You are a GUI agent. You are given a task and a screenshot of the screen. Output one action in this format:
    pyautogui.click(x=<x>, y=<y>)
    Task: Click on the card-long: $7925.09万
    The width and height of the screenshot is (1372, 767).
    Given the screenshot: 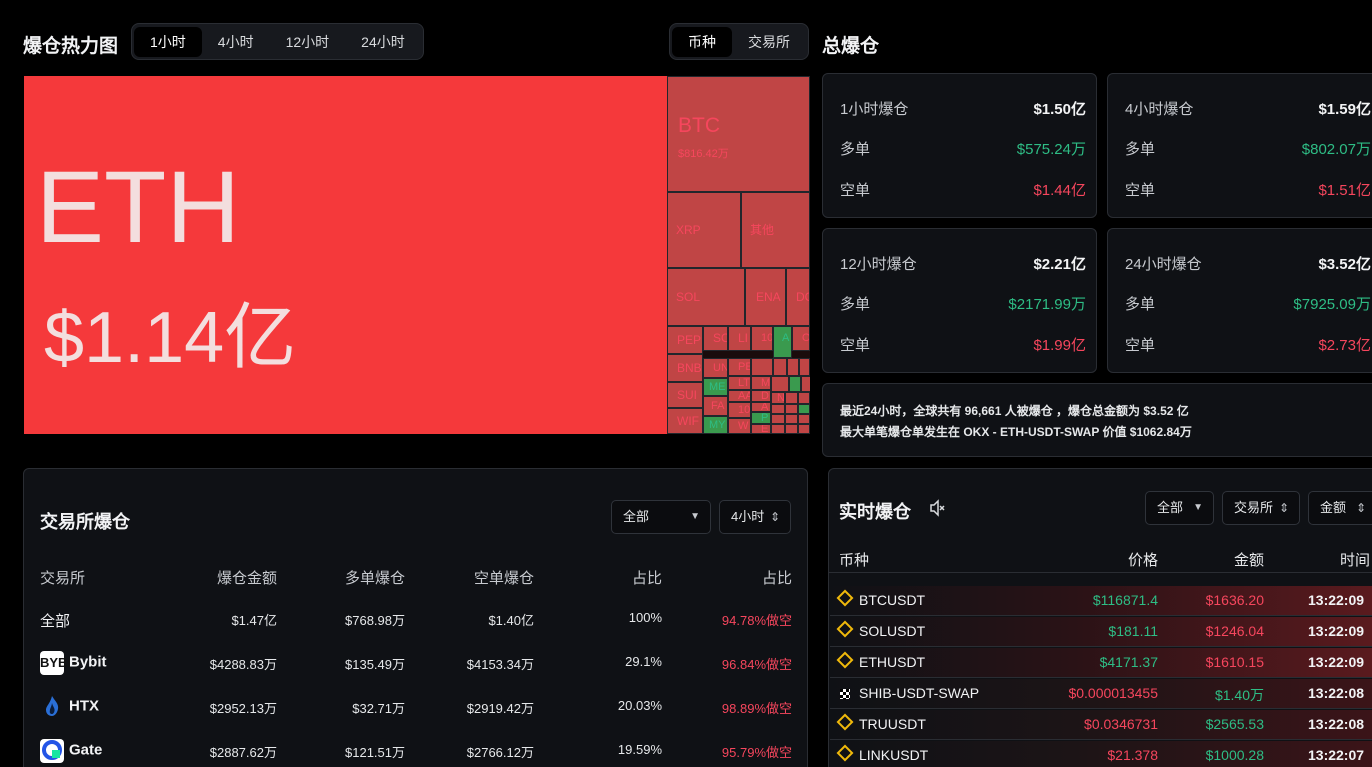 What is the action you would take?
    pyautogui.click(x=1332, y=304)
    